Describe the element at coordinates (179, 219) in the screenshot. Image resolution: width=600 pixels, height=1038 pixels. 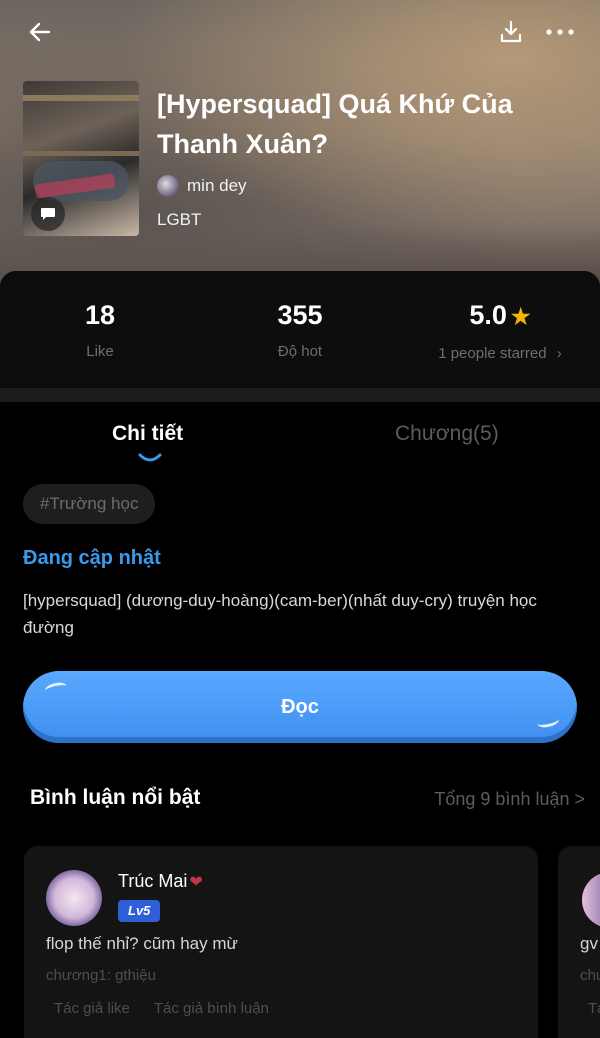
I see `story-genre: LGBT` at that location.